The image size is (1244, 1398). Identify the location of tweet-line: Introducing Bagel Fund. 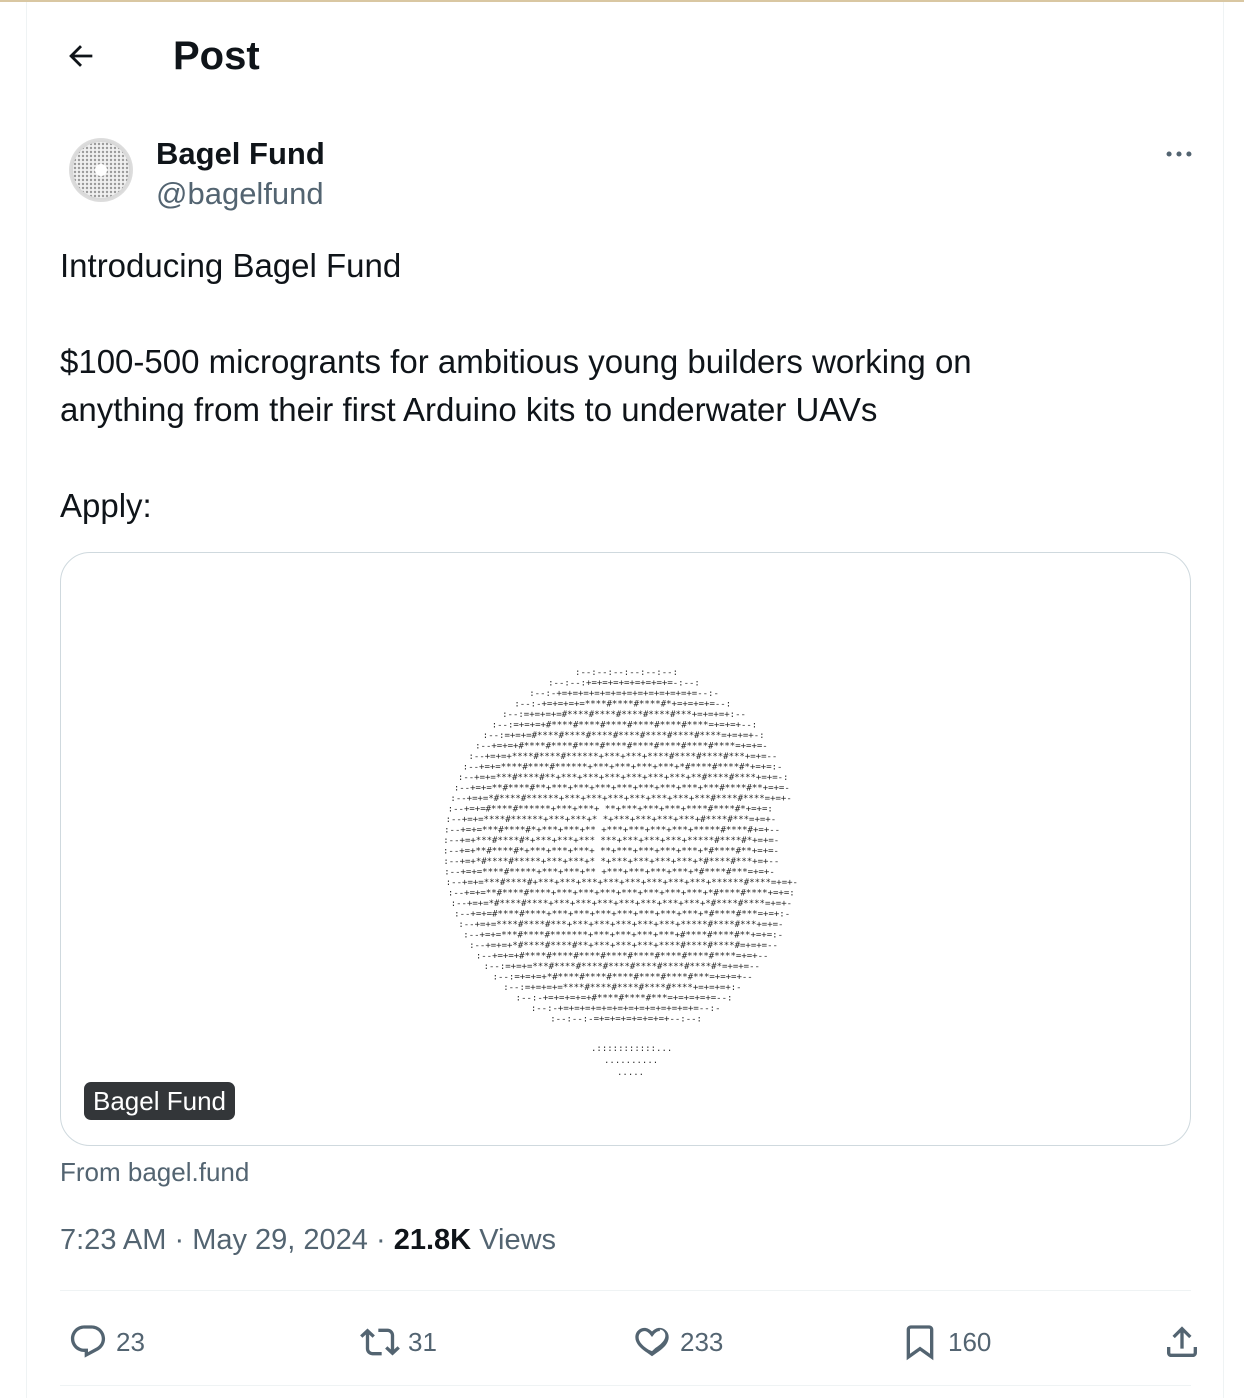
(231, 265).